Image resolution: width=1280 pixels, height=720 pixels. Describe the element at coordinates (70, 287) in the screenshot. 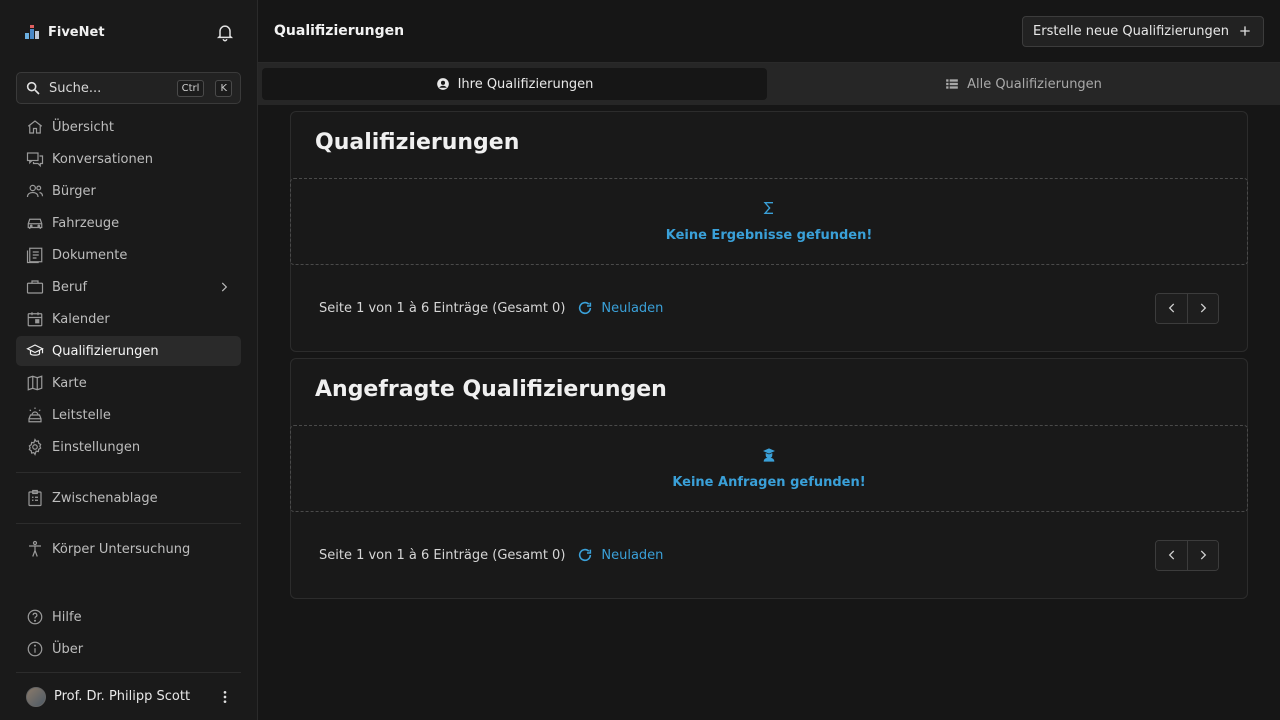

I see `nav-label: Beruf` at that location.